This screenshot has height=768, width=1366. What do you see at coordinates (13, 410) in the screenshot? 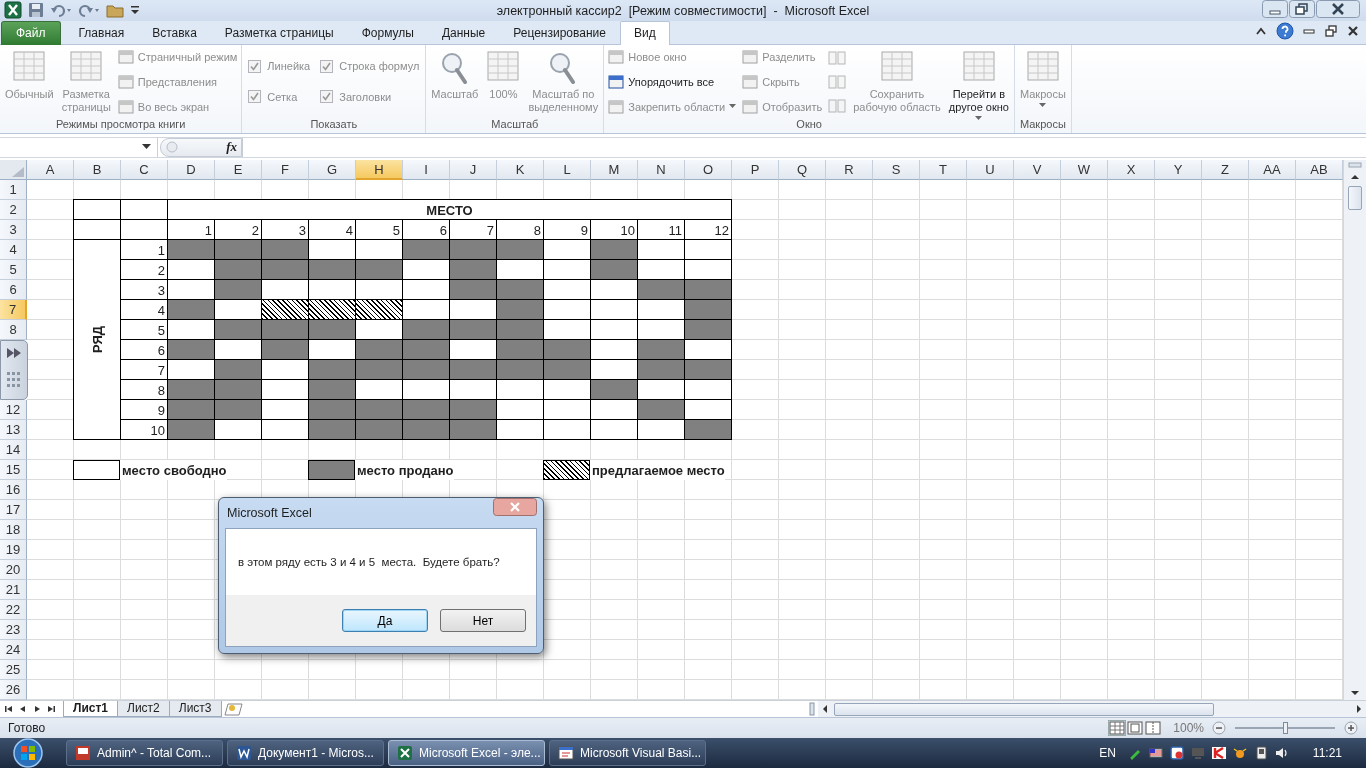
I see `row-header: 12` at bounding box center [13, 410].